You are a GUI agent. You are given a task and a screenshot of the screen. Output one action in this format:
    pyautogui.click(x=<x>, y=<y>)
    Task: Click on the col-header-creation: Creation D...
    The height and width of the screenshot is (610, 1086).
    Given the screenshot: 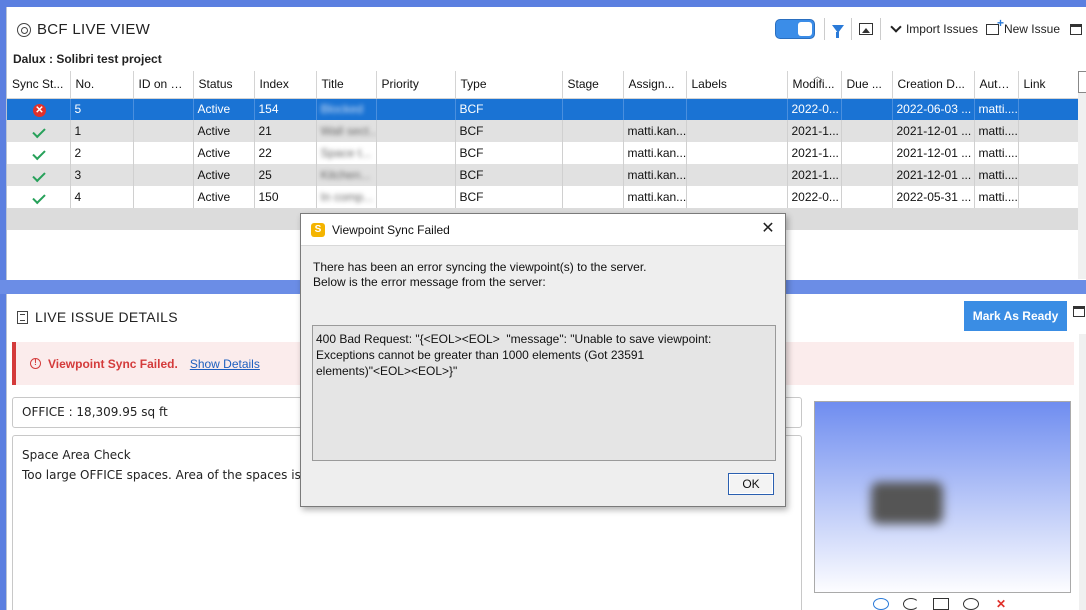 What is the action you would take?
    pyautogui.click(x=933, y=85)
    